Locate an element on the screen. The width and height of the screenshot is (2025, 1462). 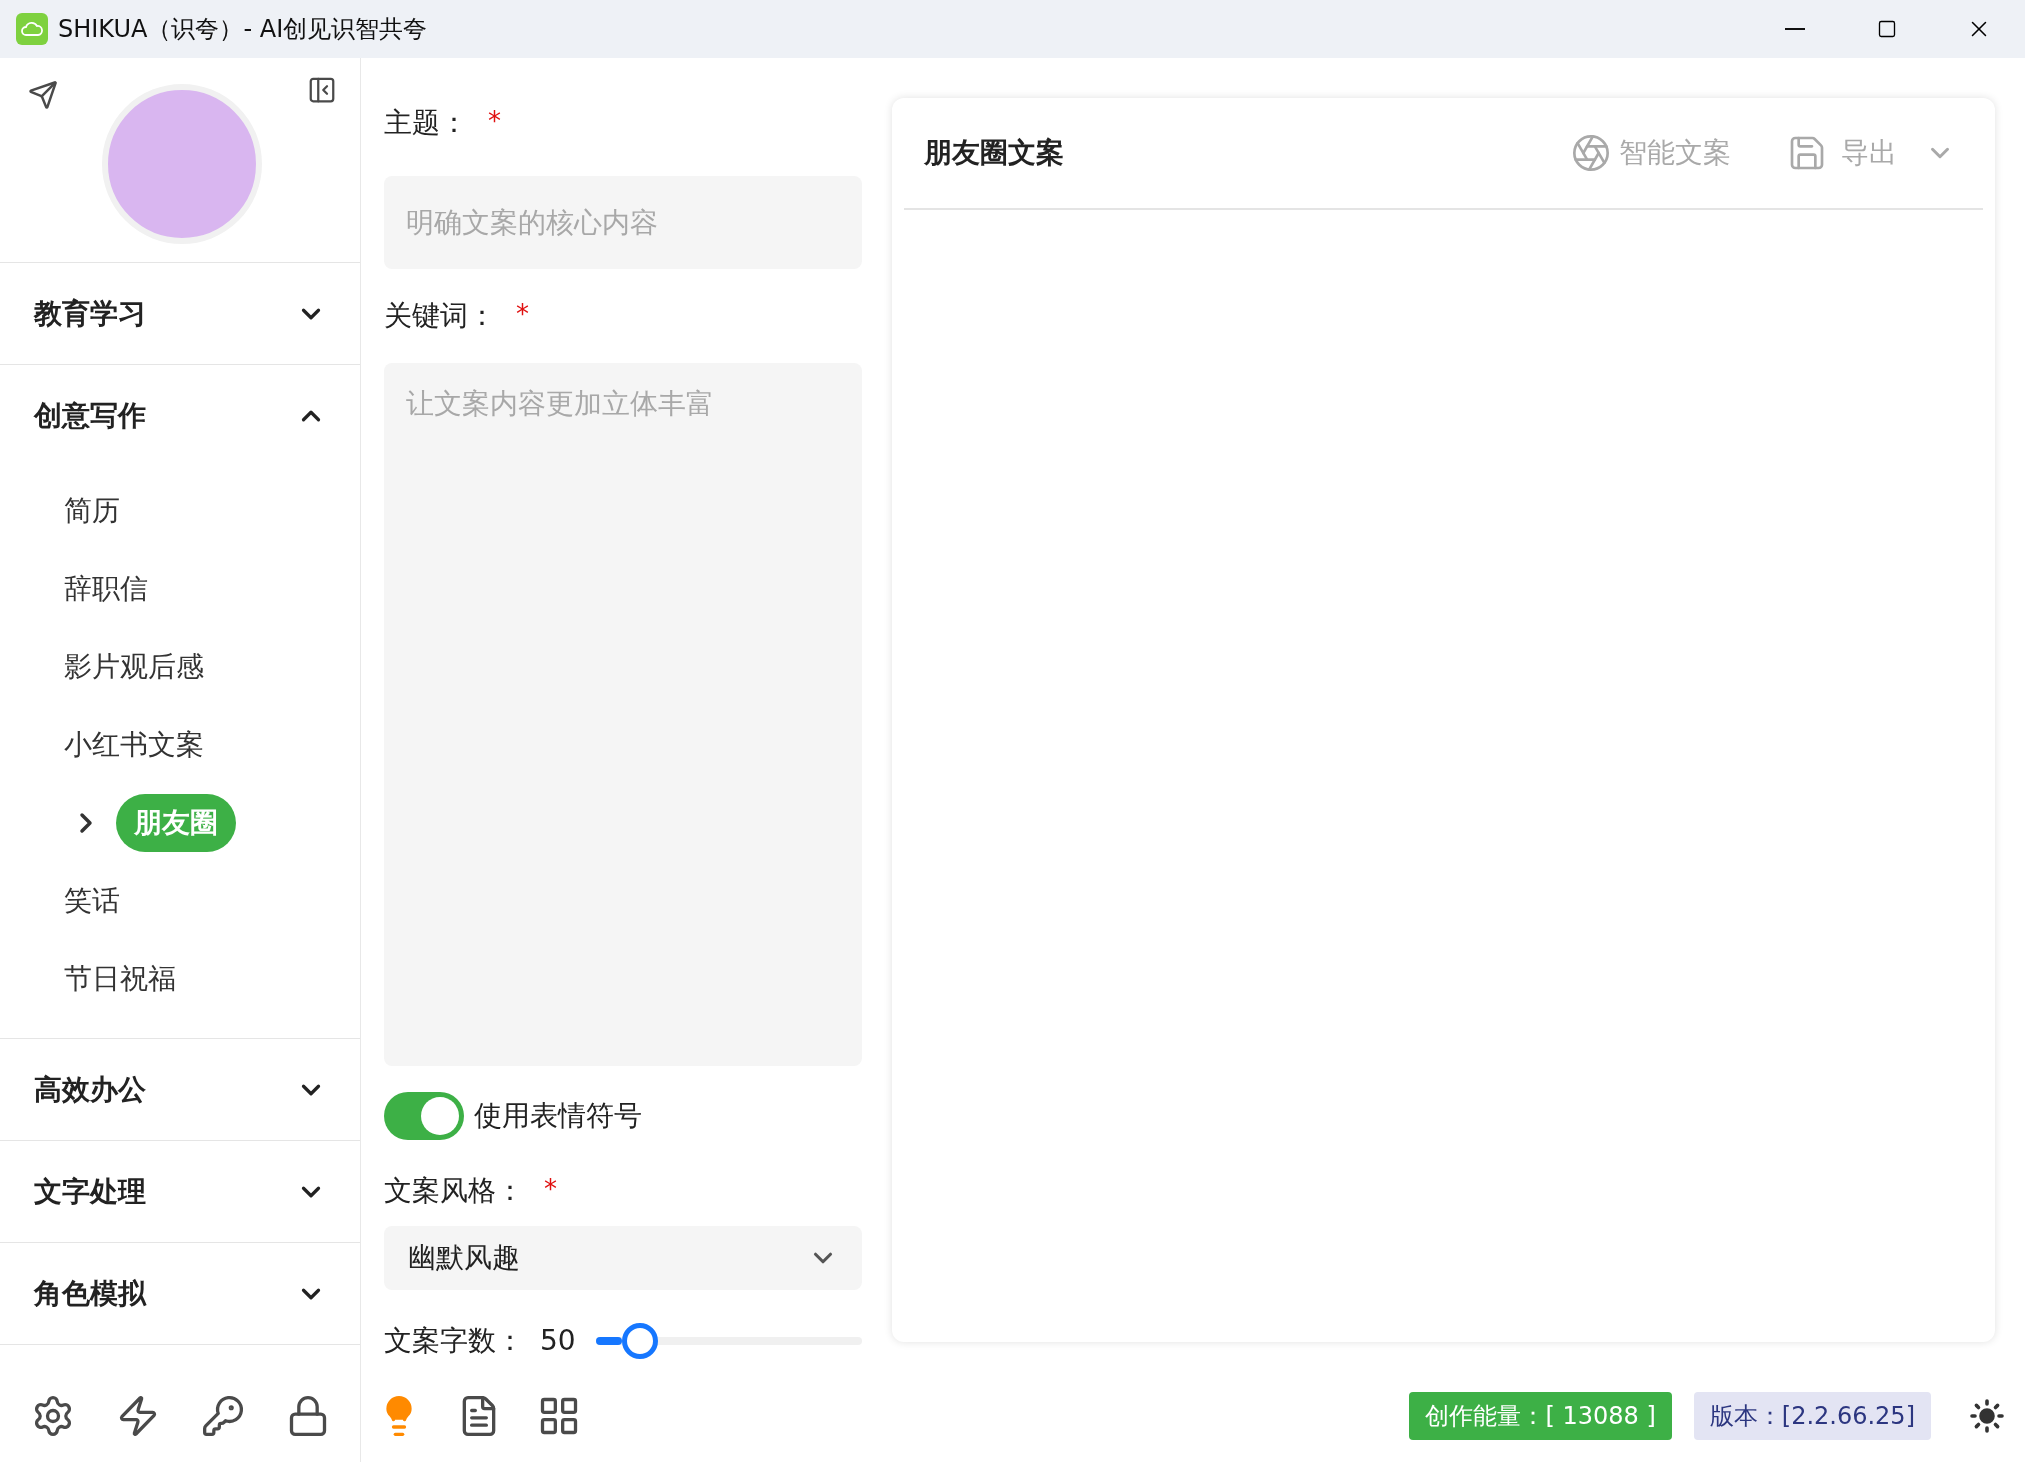
category-header: 创意写作 is located at coordinates (180, 415).